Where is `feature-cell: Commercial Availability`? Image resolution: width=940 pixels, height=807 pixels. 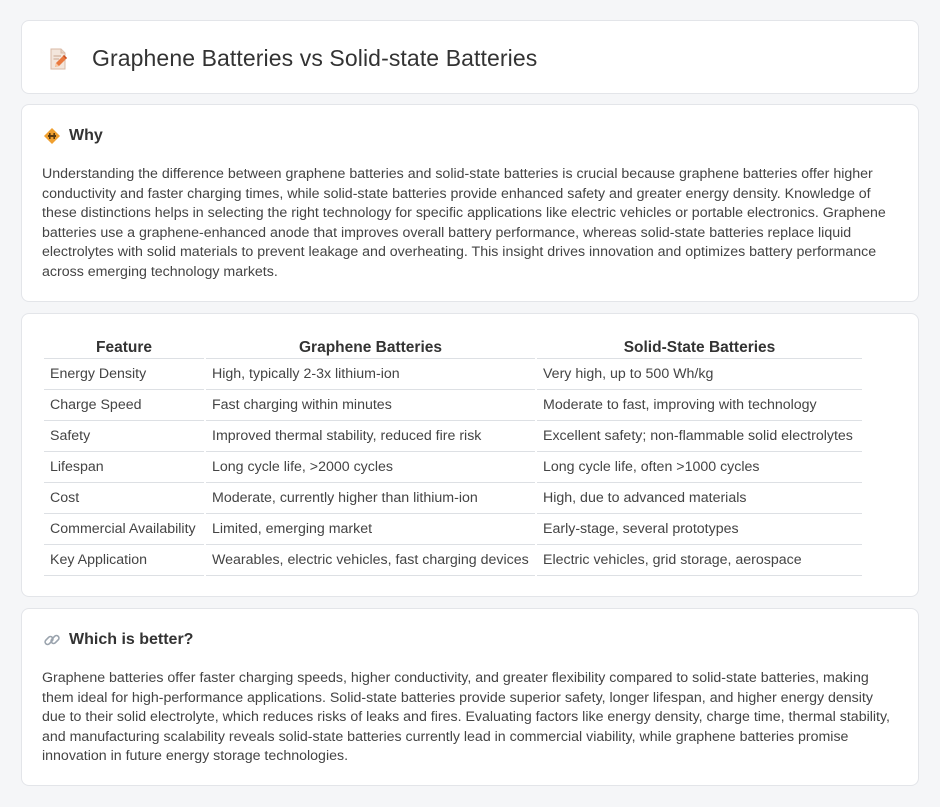
feature-cell: Commercial Availability is located at coordinates (124, 529).